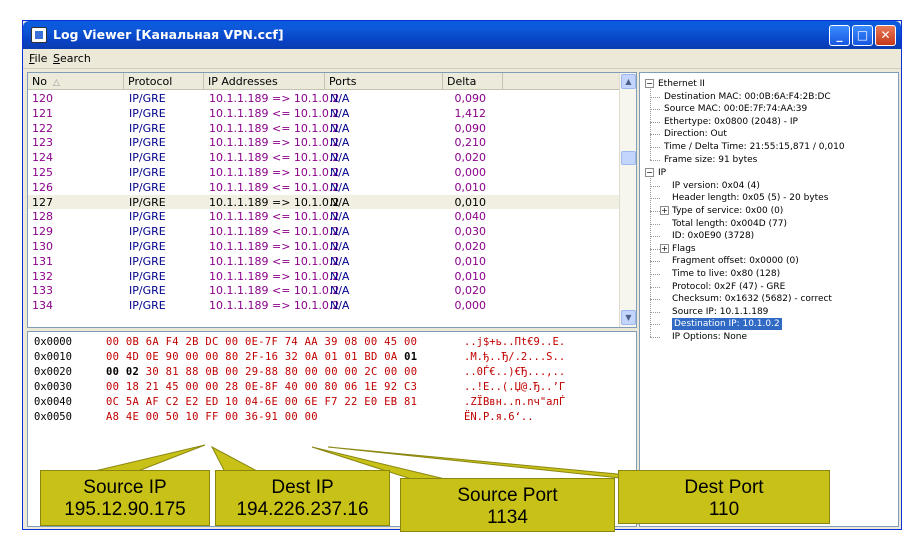 The width and height of the screenshot is (920, 543). I want to click on table-row: 120 IP/GRE 10.1.1.189 => 10.1.0.2 N/A 0,090, so click(324, 98).